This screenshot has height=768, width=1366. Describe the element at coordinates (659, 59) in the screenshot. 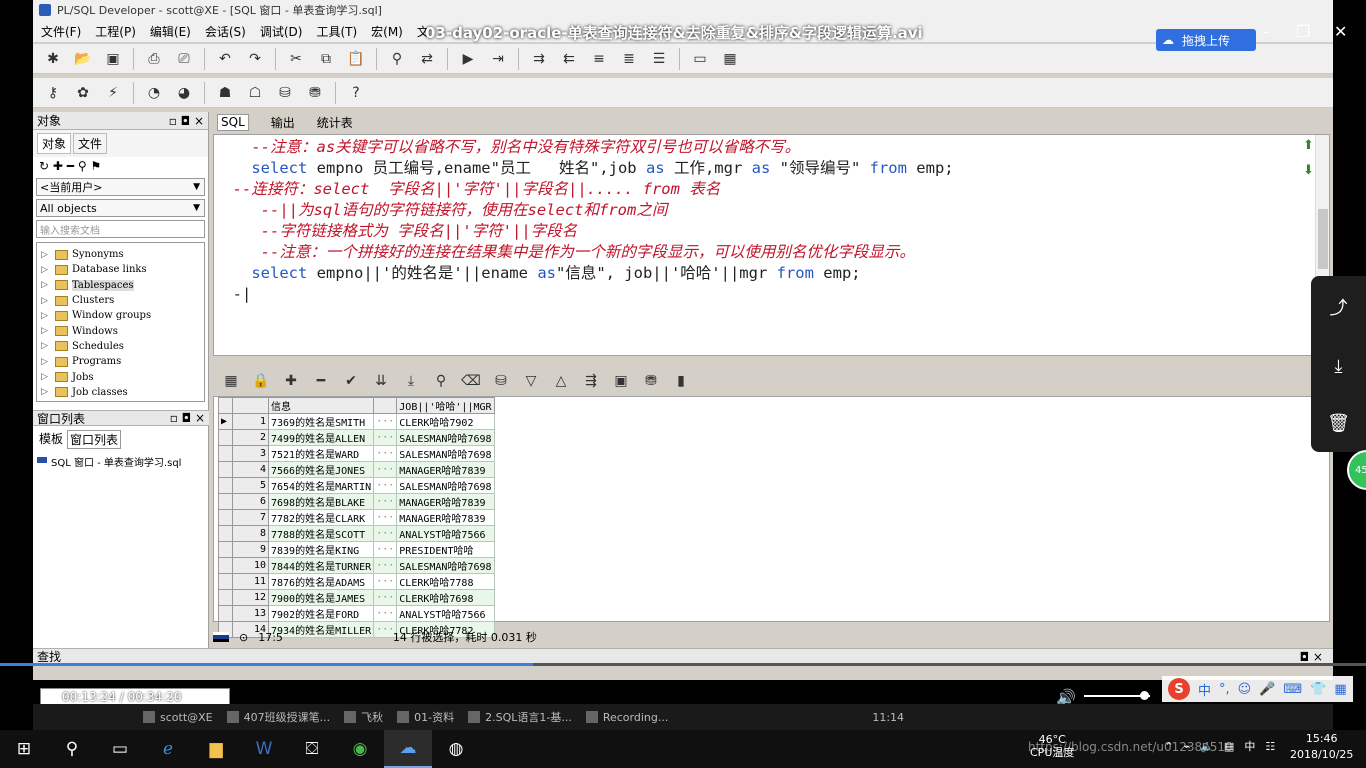

I see `format-icon: ☰` at that location.